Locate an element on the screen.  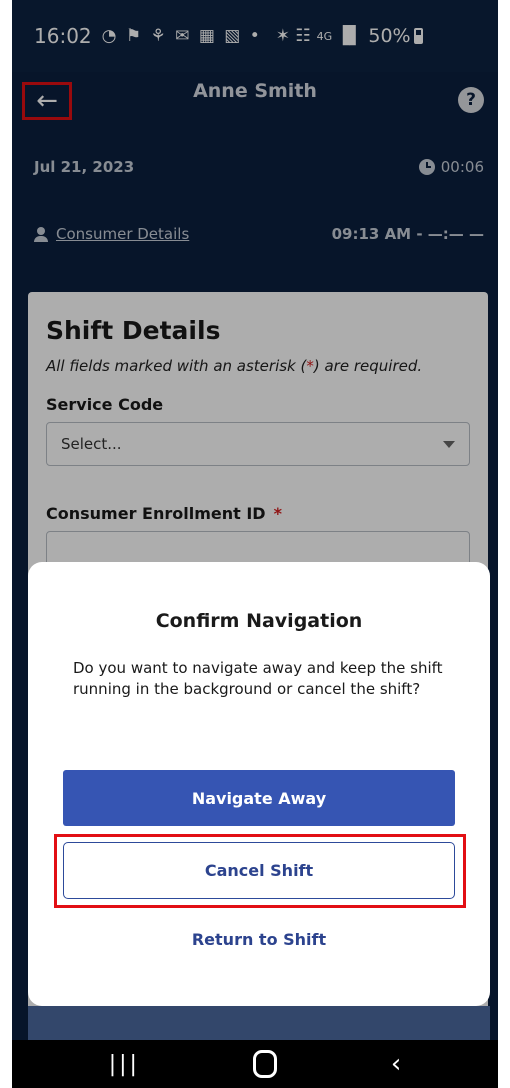
back-nav-icon: ‹ is located at coordinates (396, 1064).